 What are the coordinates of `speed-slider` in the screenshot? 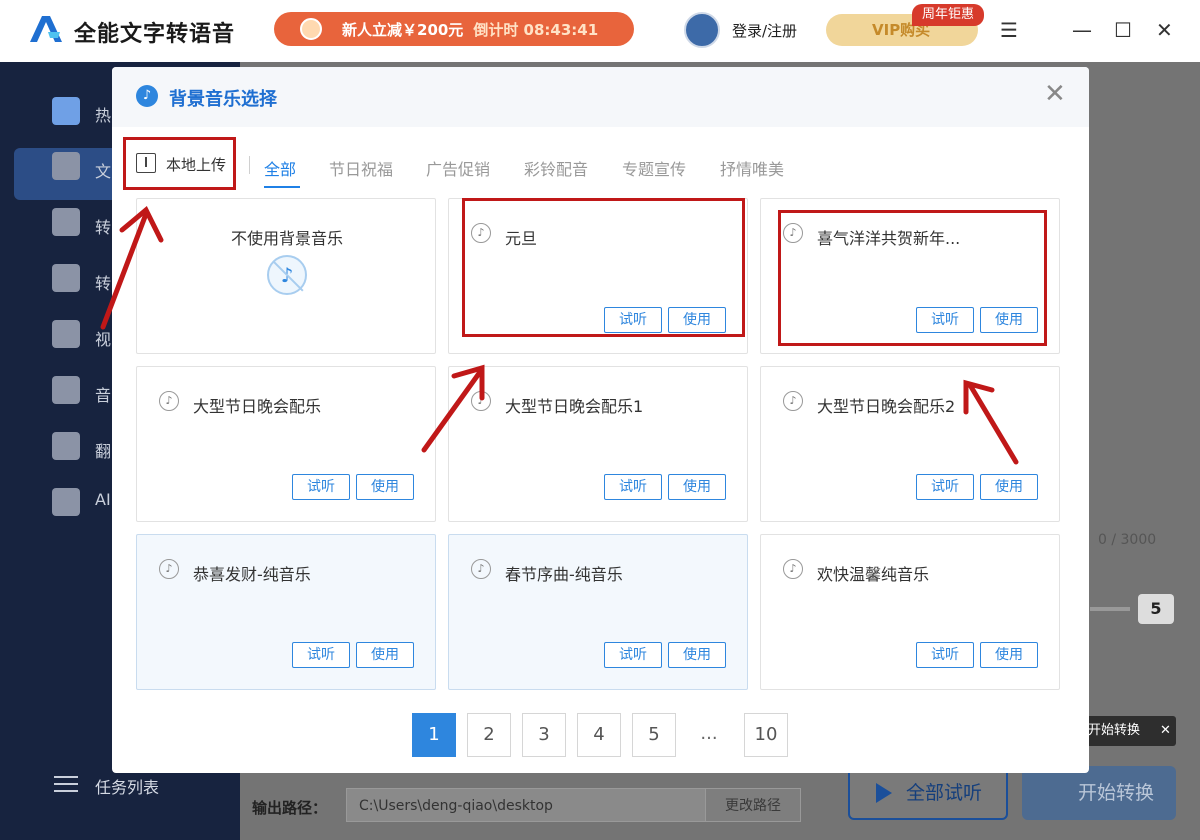 It's located at (1110, 609).